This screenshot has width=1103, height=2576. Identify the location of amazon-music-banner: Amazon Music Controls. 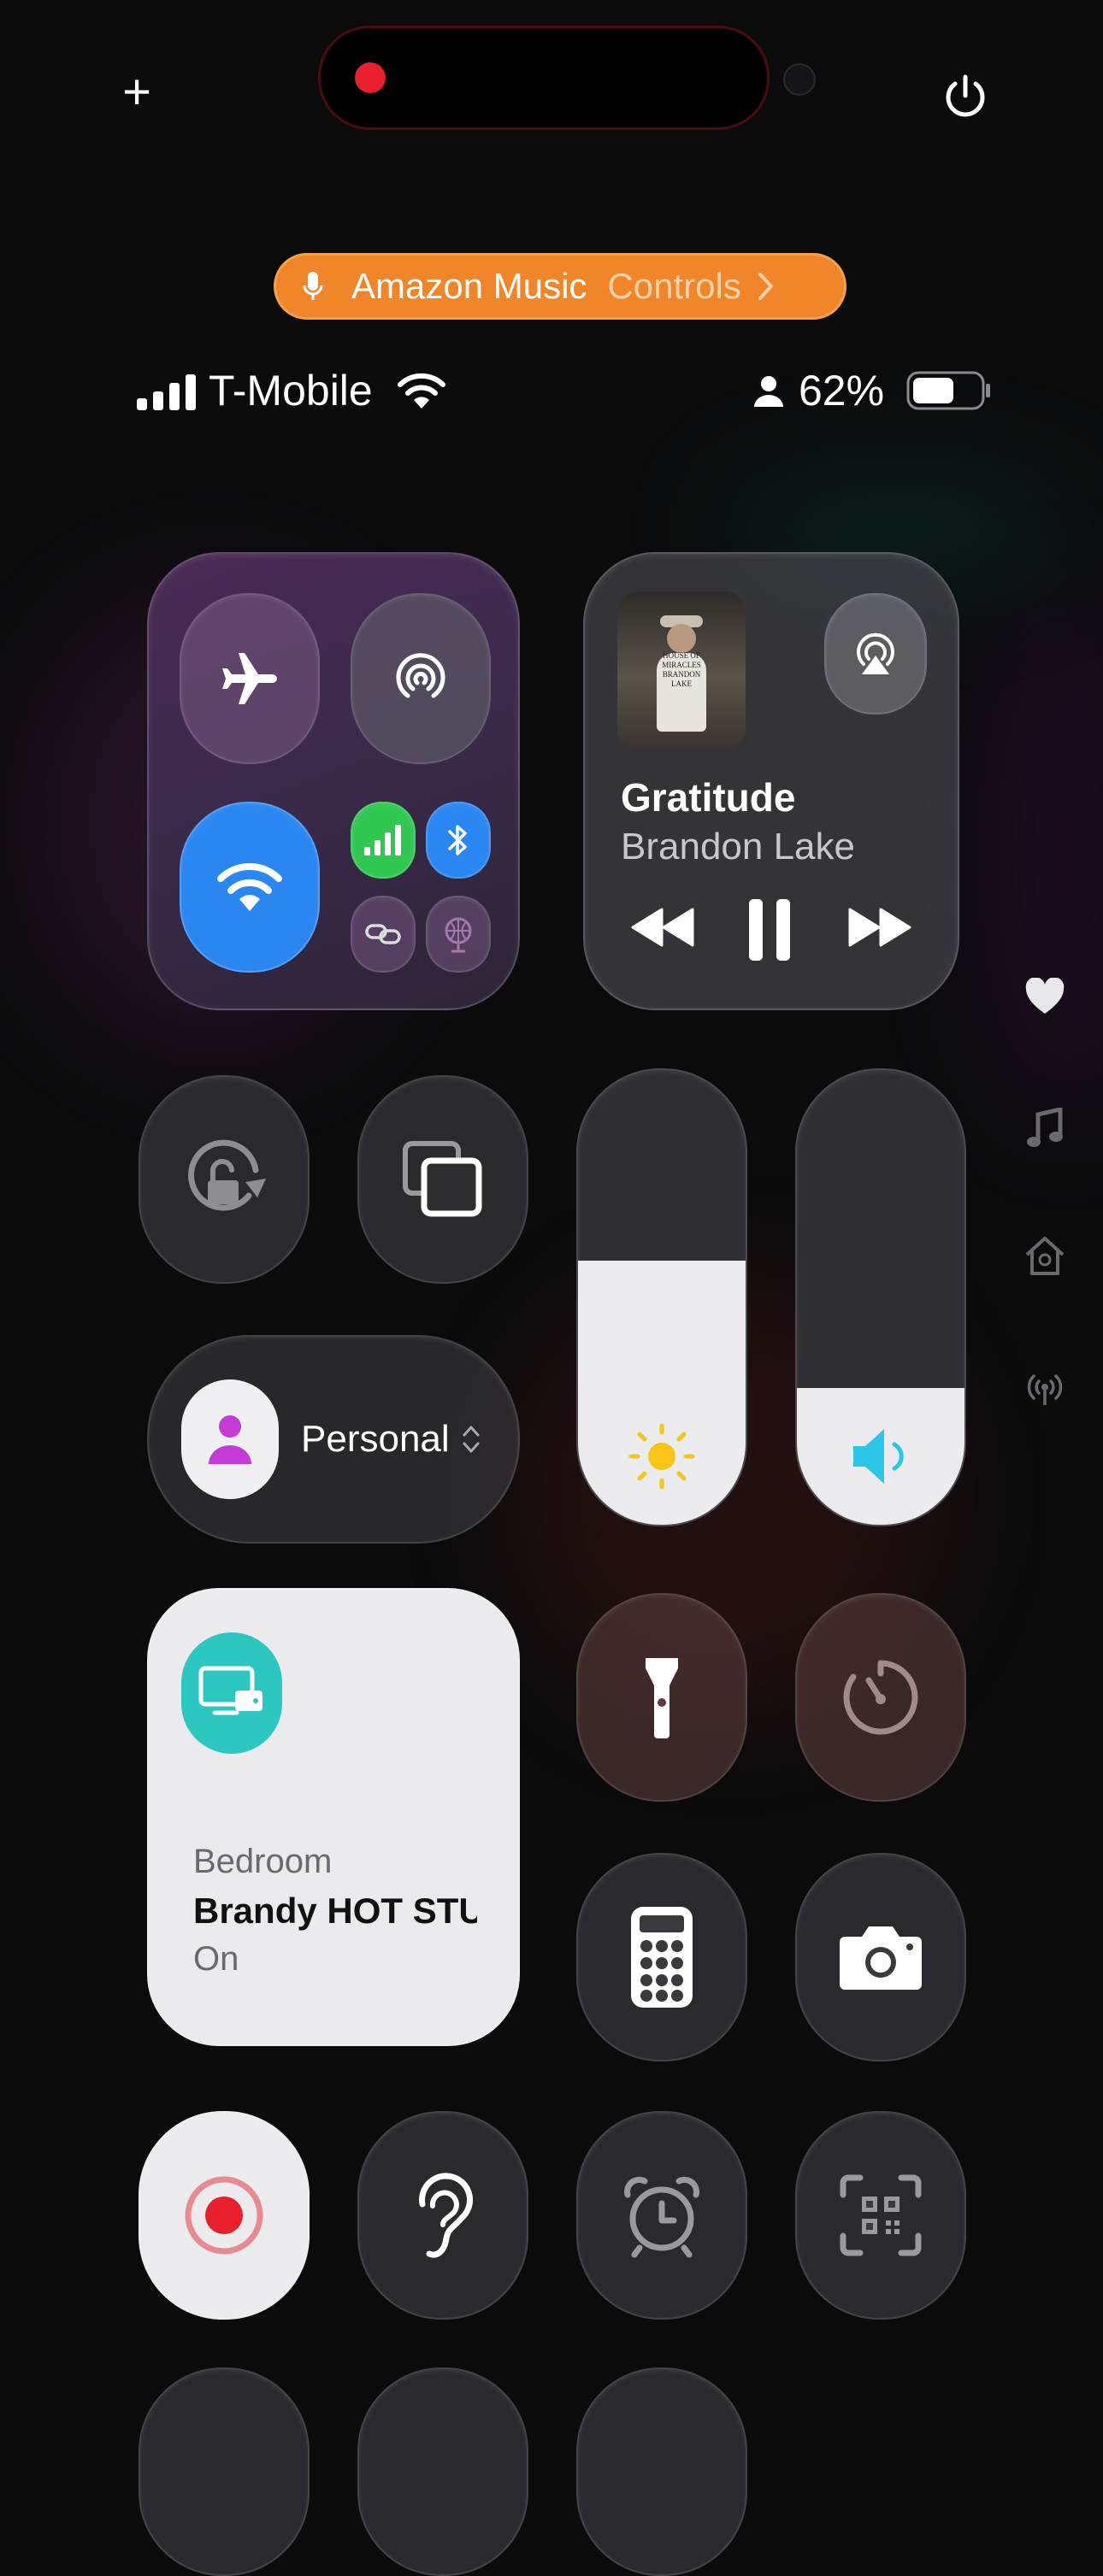
(560, 286).